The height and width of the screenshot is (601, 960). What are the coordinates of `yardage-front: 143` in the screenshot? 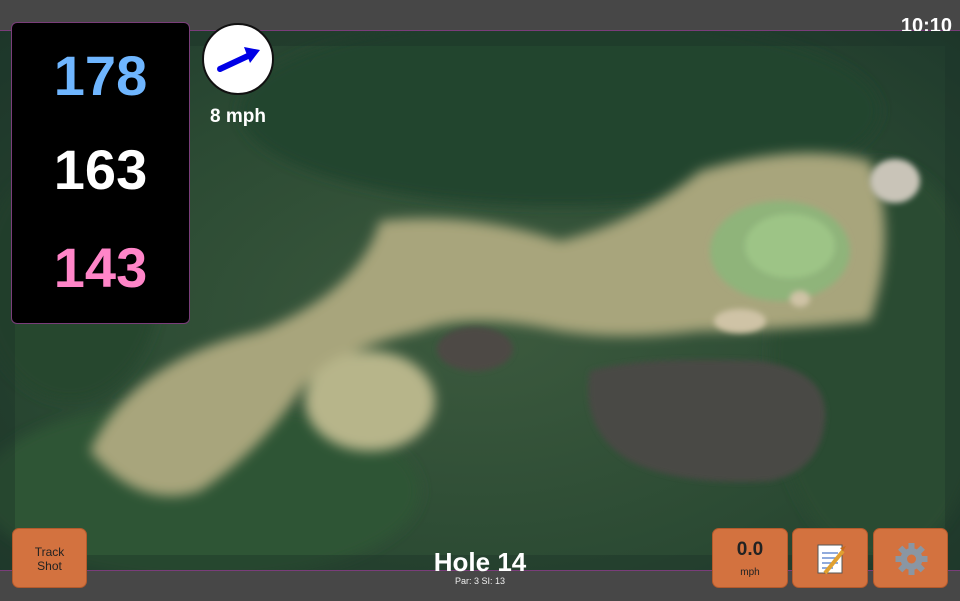 It's located at (100, 267).